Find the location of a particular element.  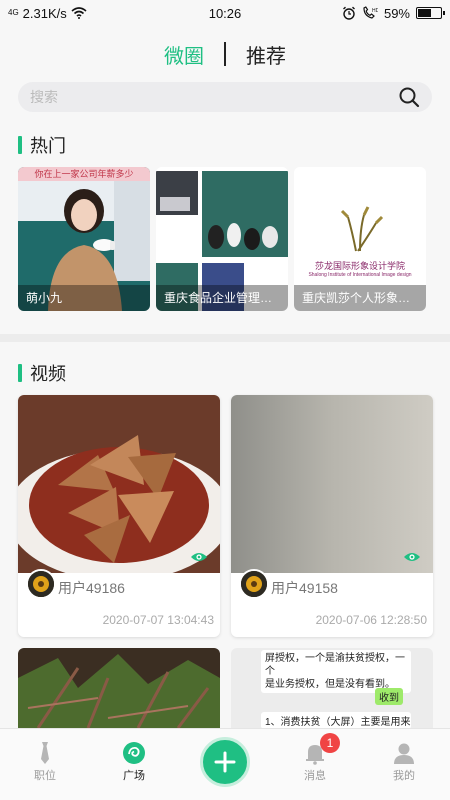

wifi-icon is located at coordinates (79, 13).